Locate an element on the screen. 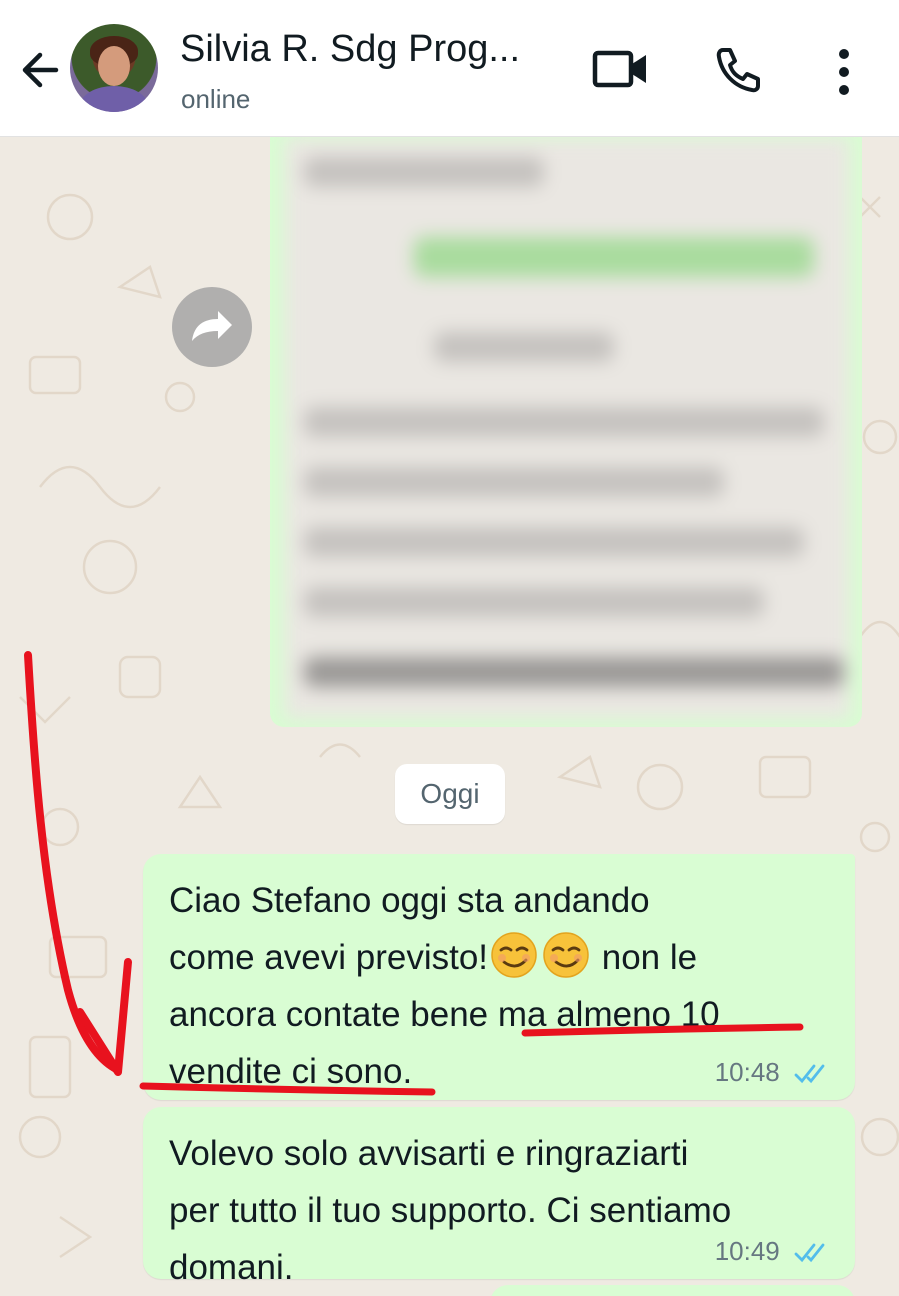  more-vertical-icon is located at coordinates (844, 72).